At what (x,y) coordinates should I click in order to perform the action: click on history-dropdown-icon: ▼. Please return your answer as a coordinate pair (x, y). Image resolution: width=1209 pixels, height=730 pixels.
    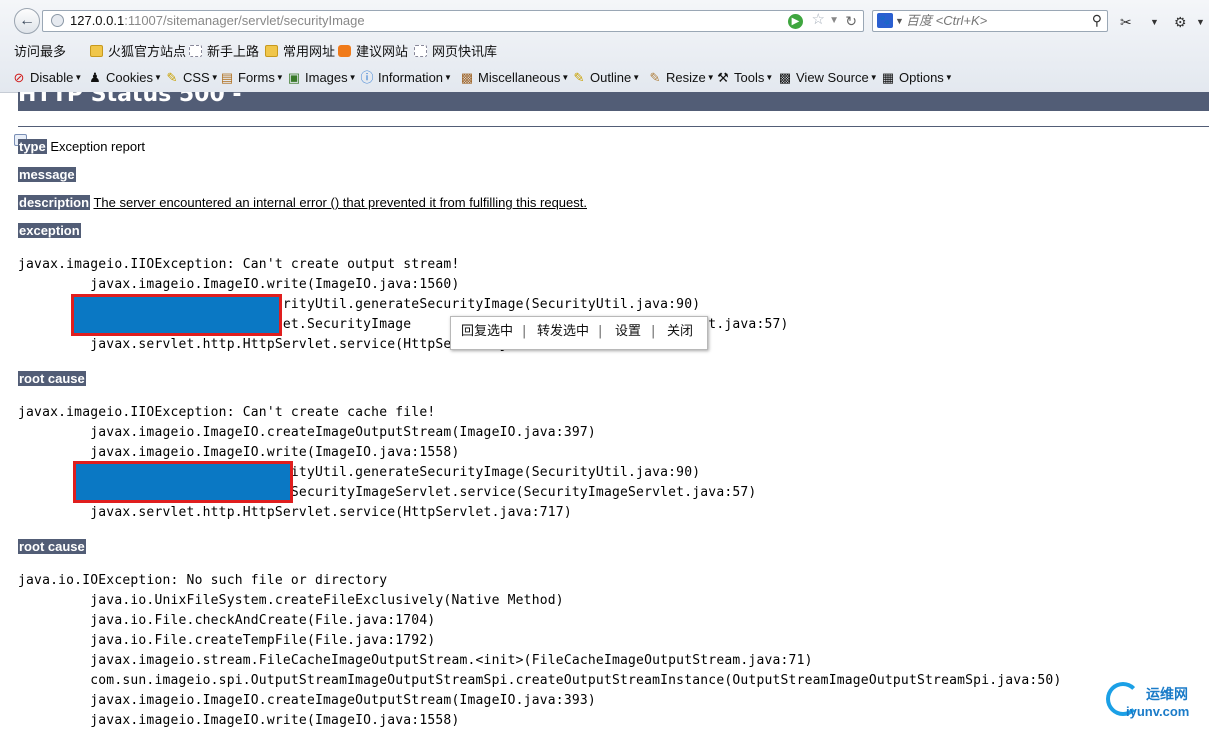
    Looking at the image, I should click on (834, 21).